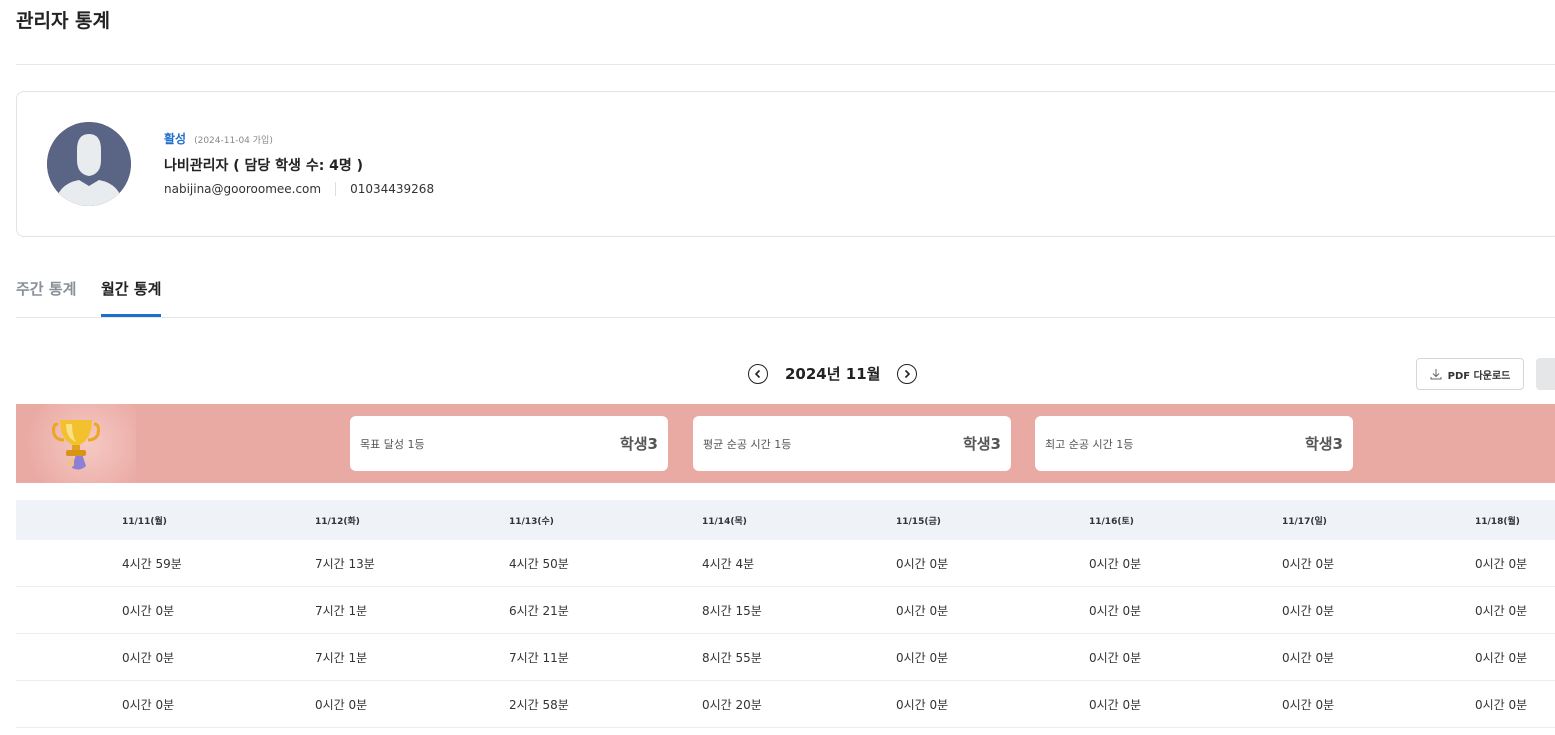 This screenshot has height=735, width=1555. Describe the element at coordinates (76, 445) in the screenshot. I see `trophy-icon` at that location.